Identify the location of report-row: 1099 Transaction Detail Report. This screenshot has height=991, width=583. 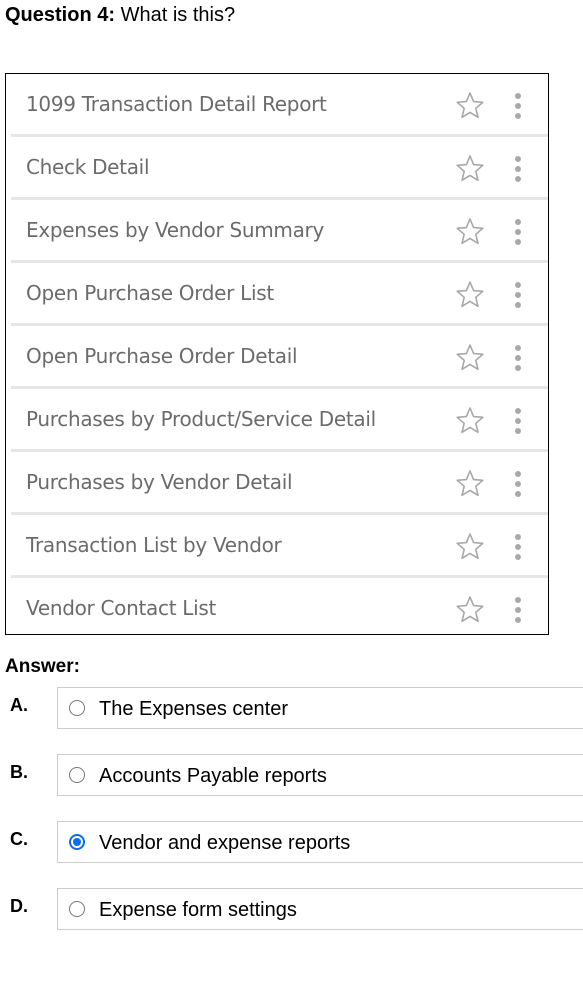
(279, 105).